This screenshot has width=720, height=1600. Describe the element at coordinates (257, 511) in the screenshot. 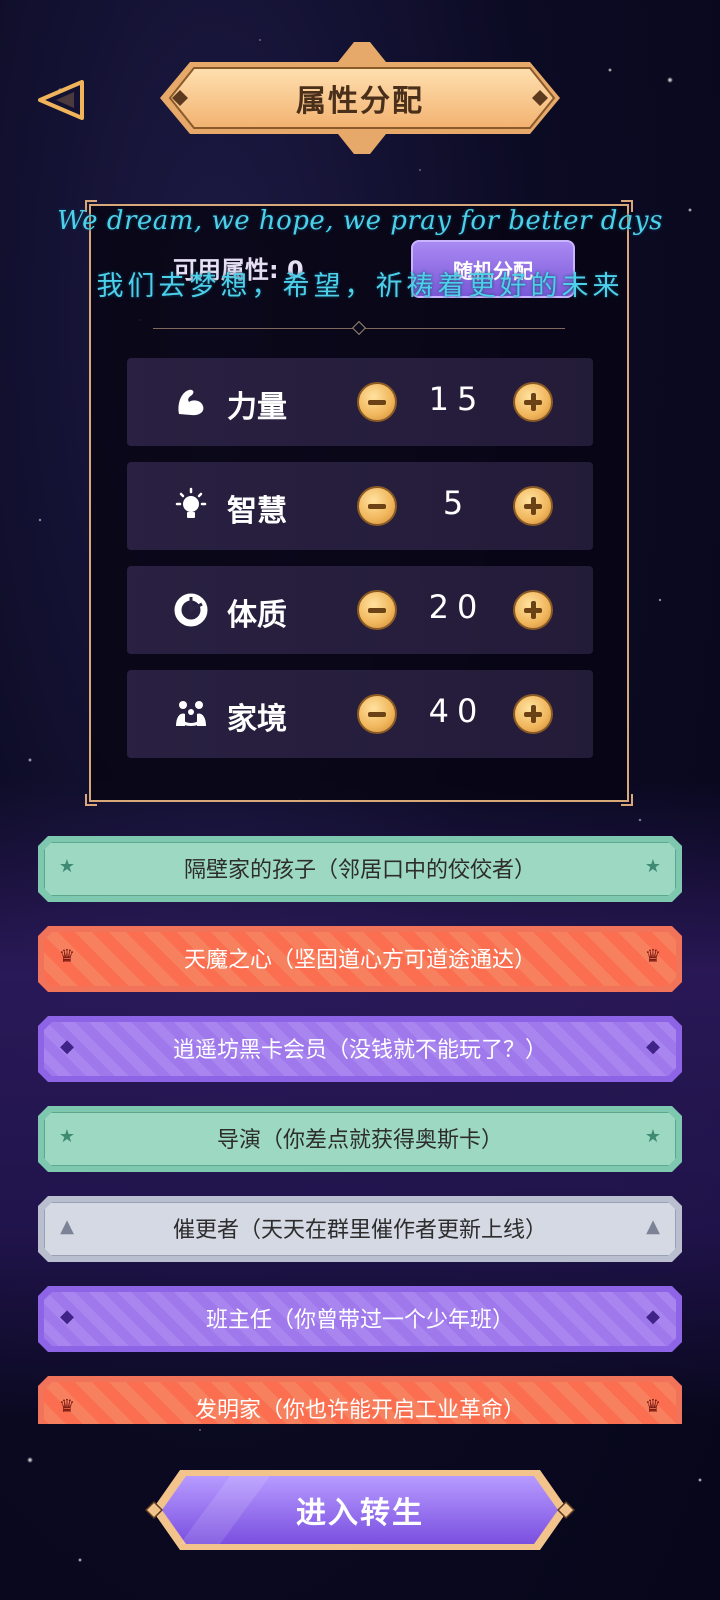

I see `attribute-name: 智慧` at that location.